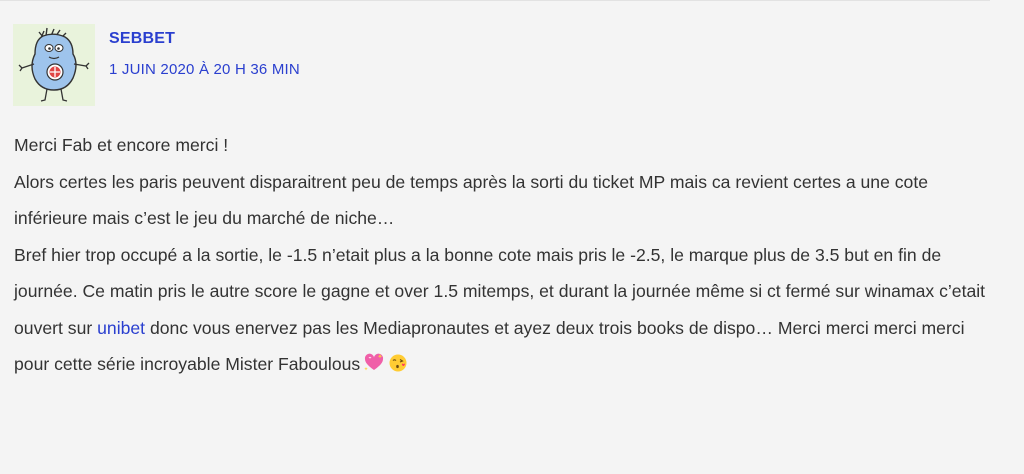 The image size is (1024, 474). I want to click on comment-line-1: Merci Fab et encore merci !, so click(121, 145).